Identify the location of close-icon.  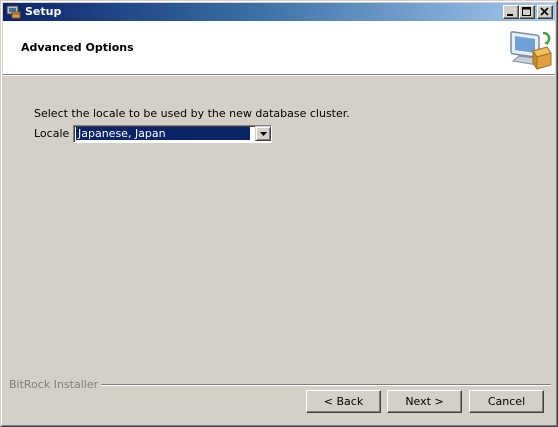
(544, 11).